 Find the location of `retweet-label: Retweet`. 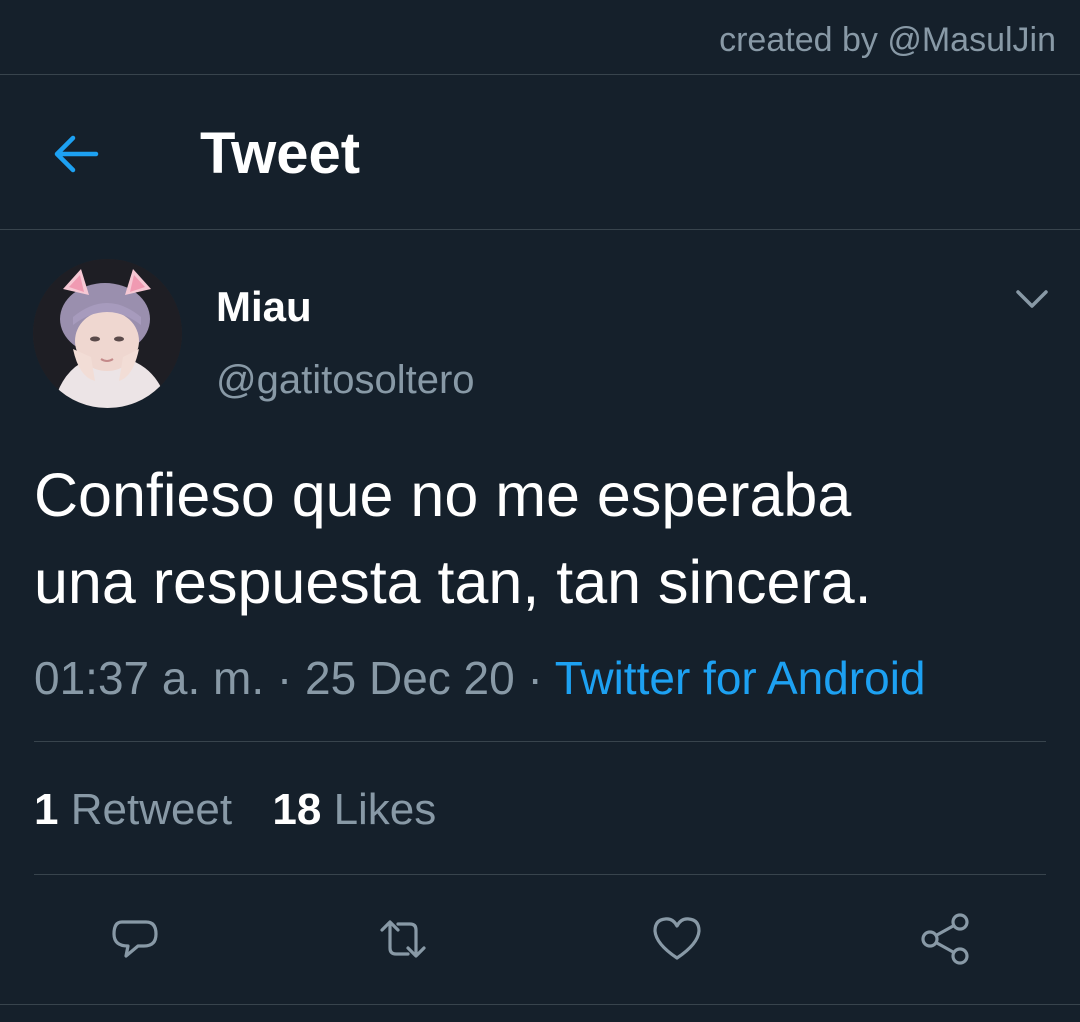

retweet-label: Retweet is located at coordinates (151, 809).